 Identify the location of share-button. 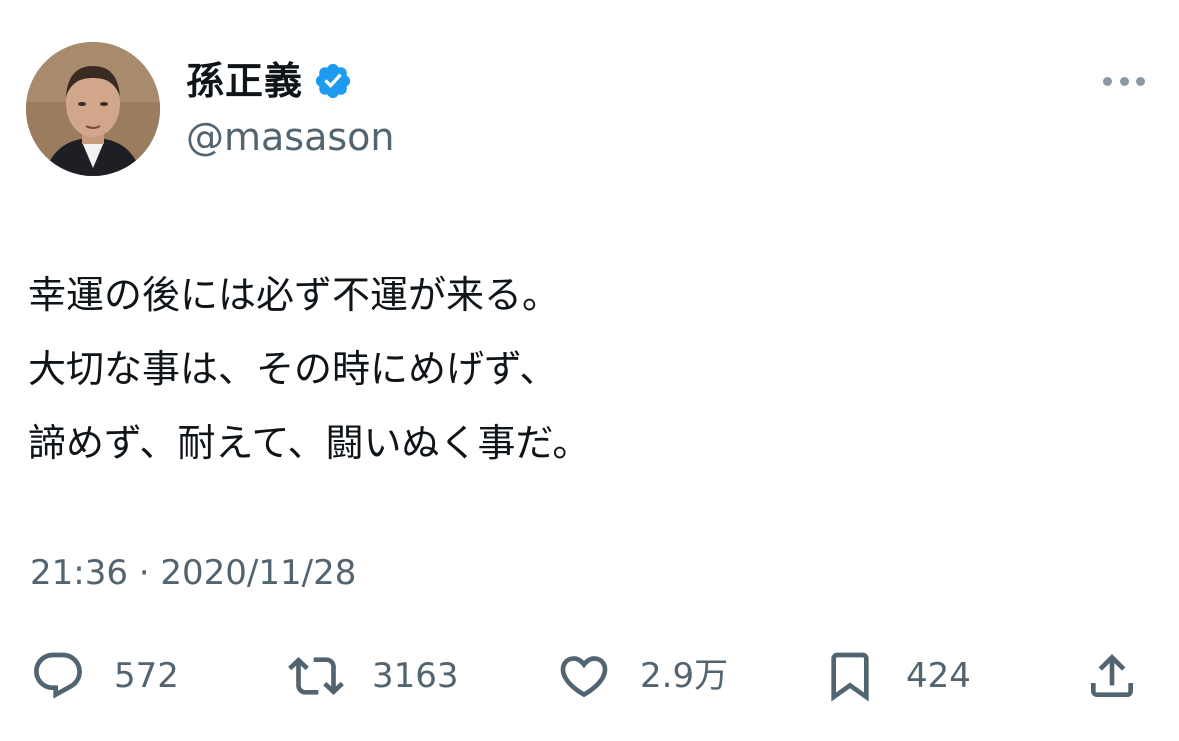
(1112, 676).